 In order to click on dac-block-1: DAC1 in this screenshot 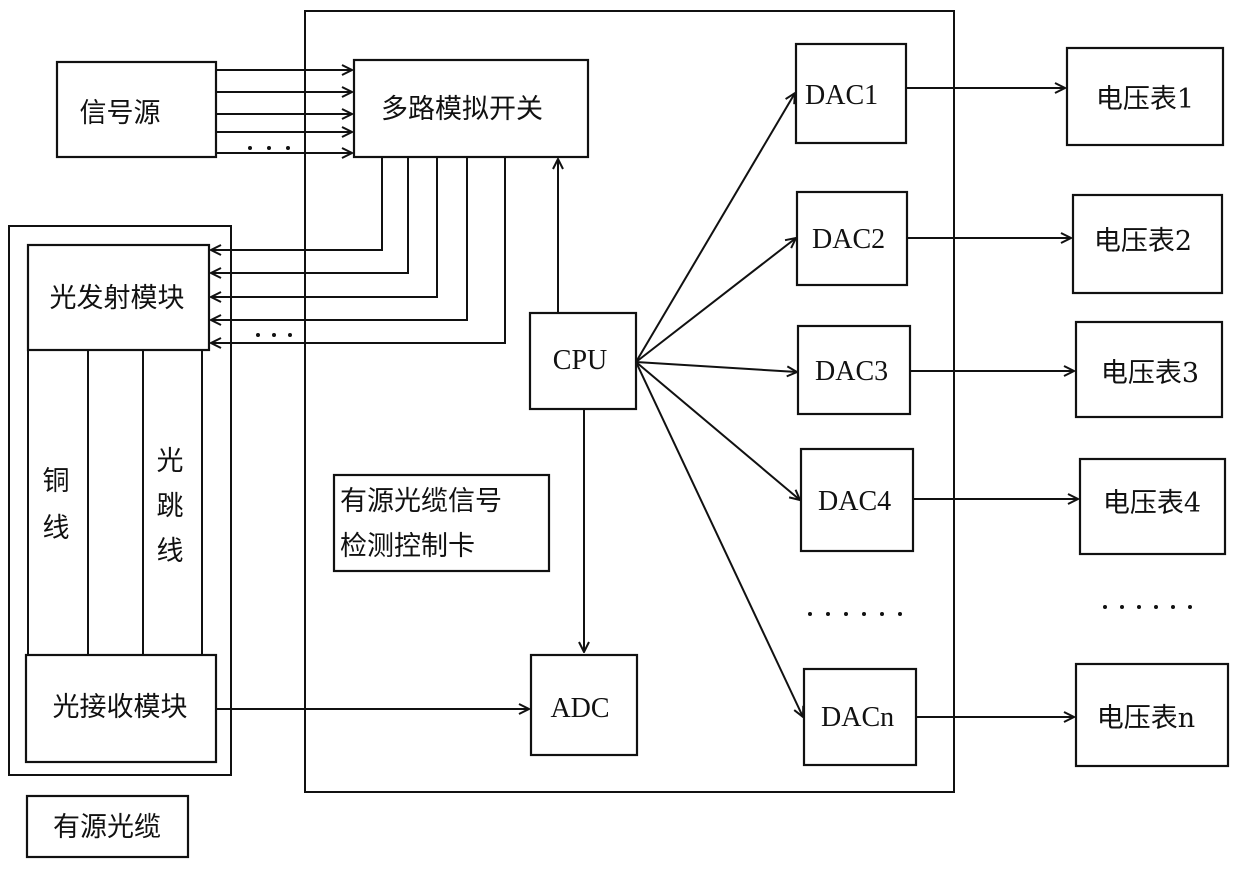, I will do `click(851, 93)`.